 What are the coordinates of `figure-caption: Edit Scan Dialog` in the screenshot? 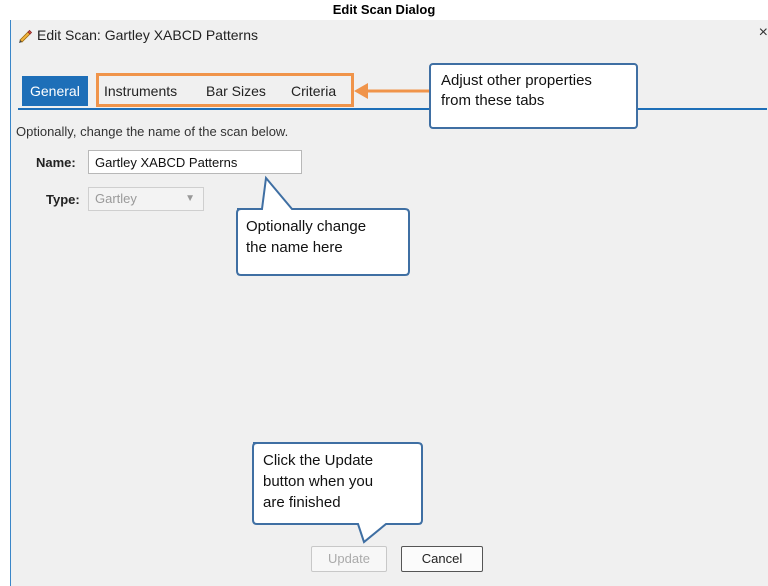 It's located at (384, 9).